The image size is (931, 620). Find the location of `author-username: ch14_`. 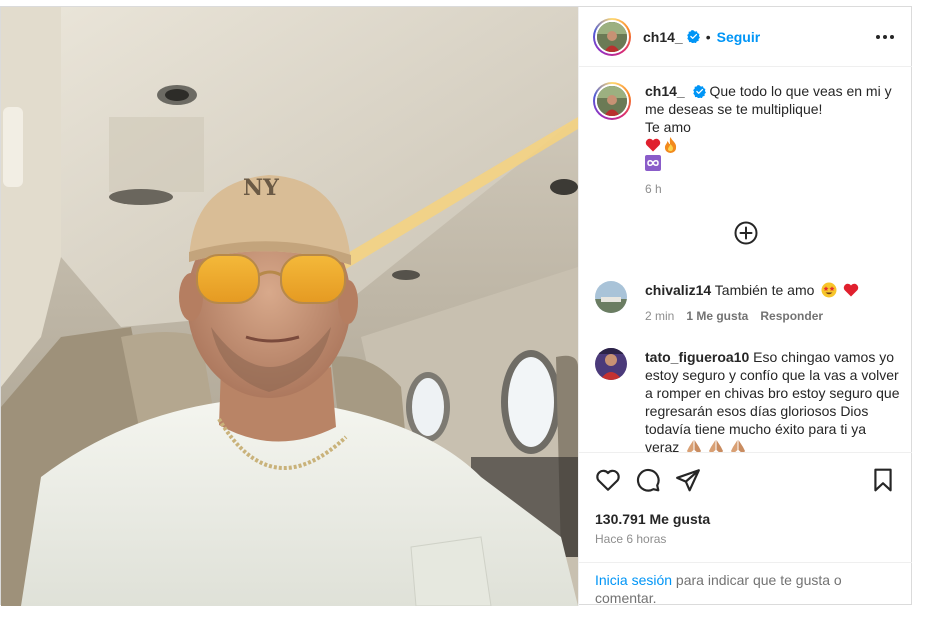

author-username: ch14_ is located at coordinates (663, 37).